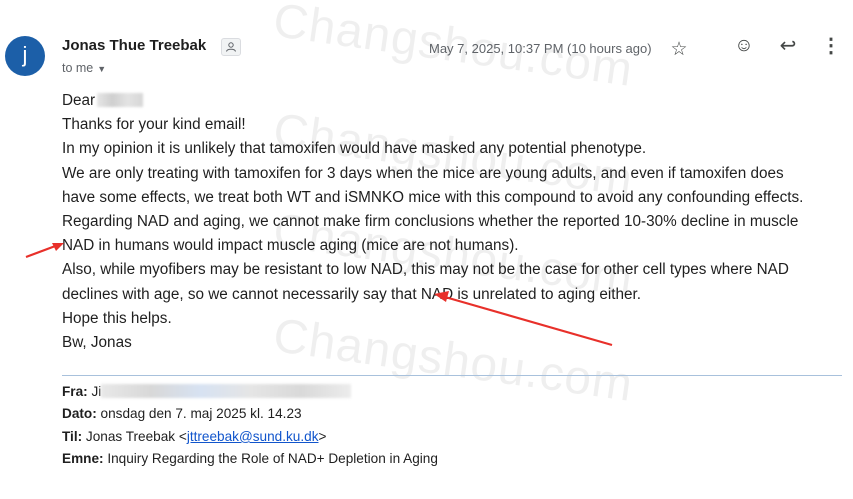 This screenshot has width=853, height=499. Describe the element at coordinates (96, 391) in the screenshot. I see `from-value: Ji` at that location.